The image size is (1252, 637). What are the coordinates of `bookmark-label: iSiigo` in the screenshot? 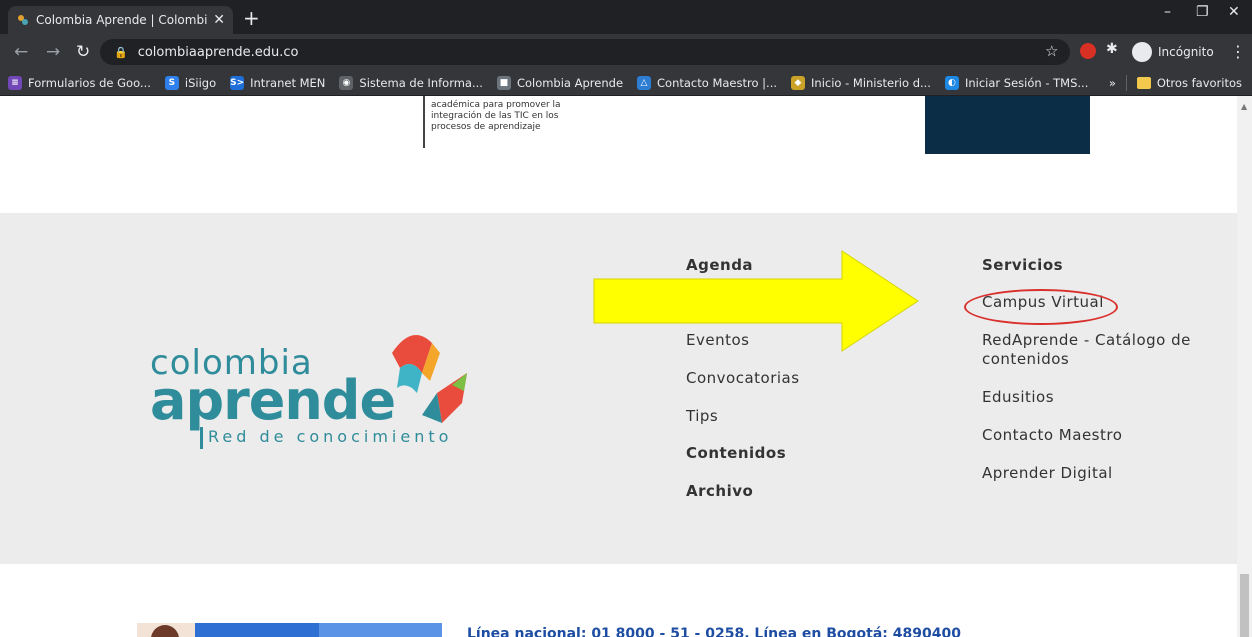 It's located at (200, 82).